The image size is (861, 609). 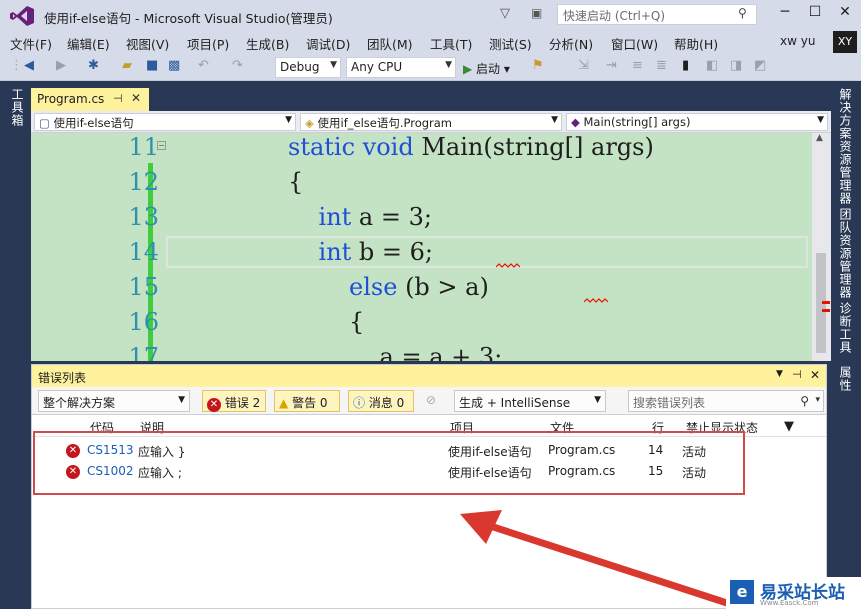 What do you see at coordinates (821, 247) in the screenshot?
I see `editor-vertical-scrollbar: ▲` at bounding box center [821, 247].